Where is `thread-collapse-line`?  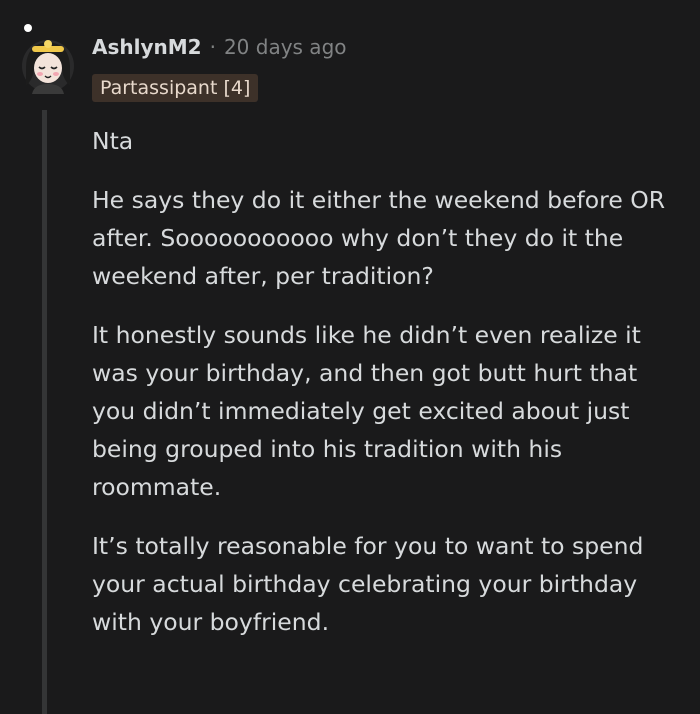
thread-collapse-line is located at coordinates (44, 412).